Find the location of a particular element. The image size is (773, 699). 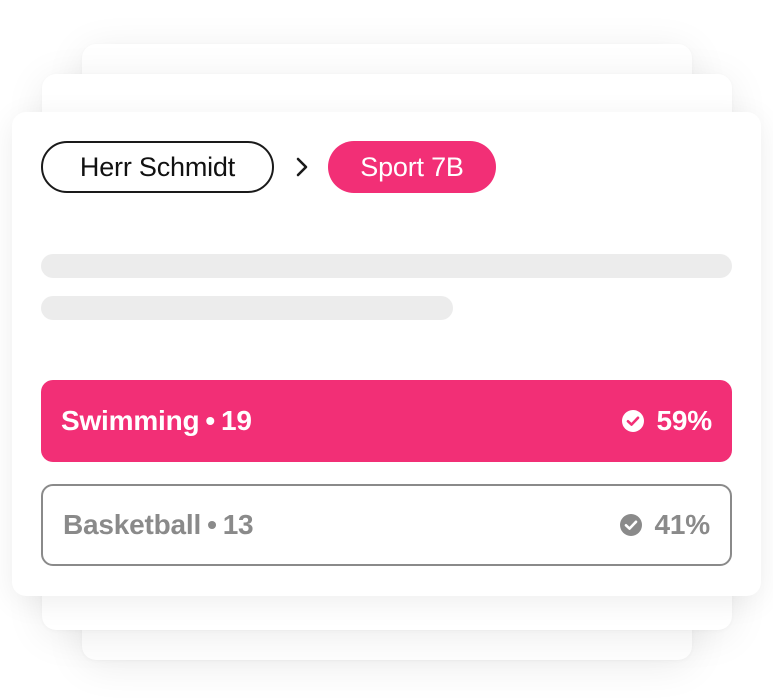

chevron-right-icon is located at coordinates (302, 167).